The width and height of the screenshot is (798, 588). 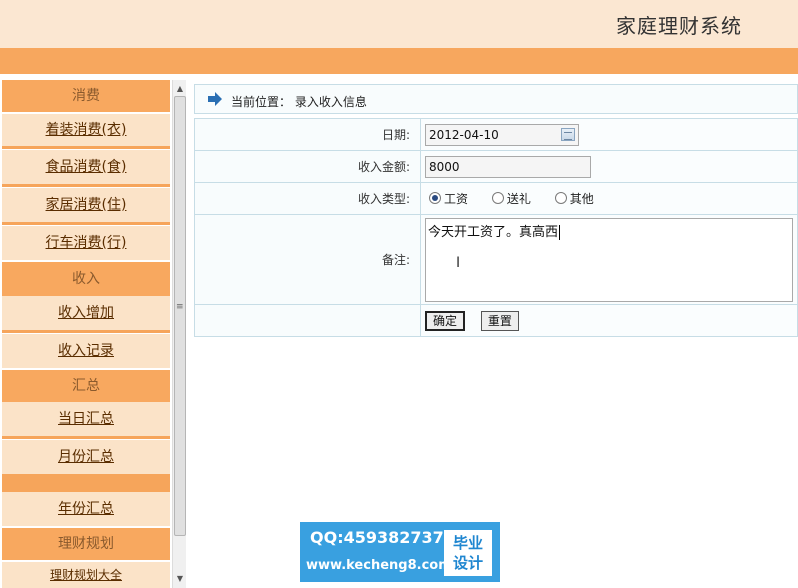 What do you see at coordinates (399, 61) in the screenshot?
I see `header-bar` at bounding box center [399, 61].